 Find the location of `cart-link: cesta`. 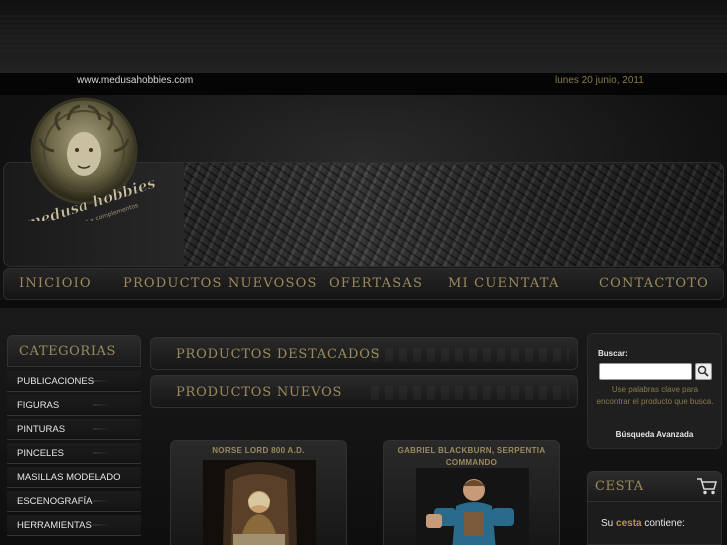

cart-link: cesta is located at coordinates (629, 523).